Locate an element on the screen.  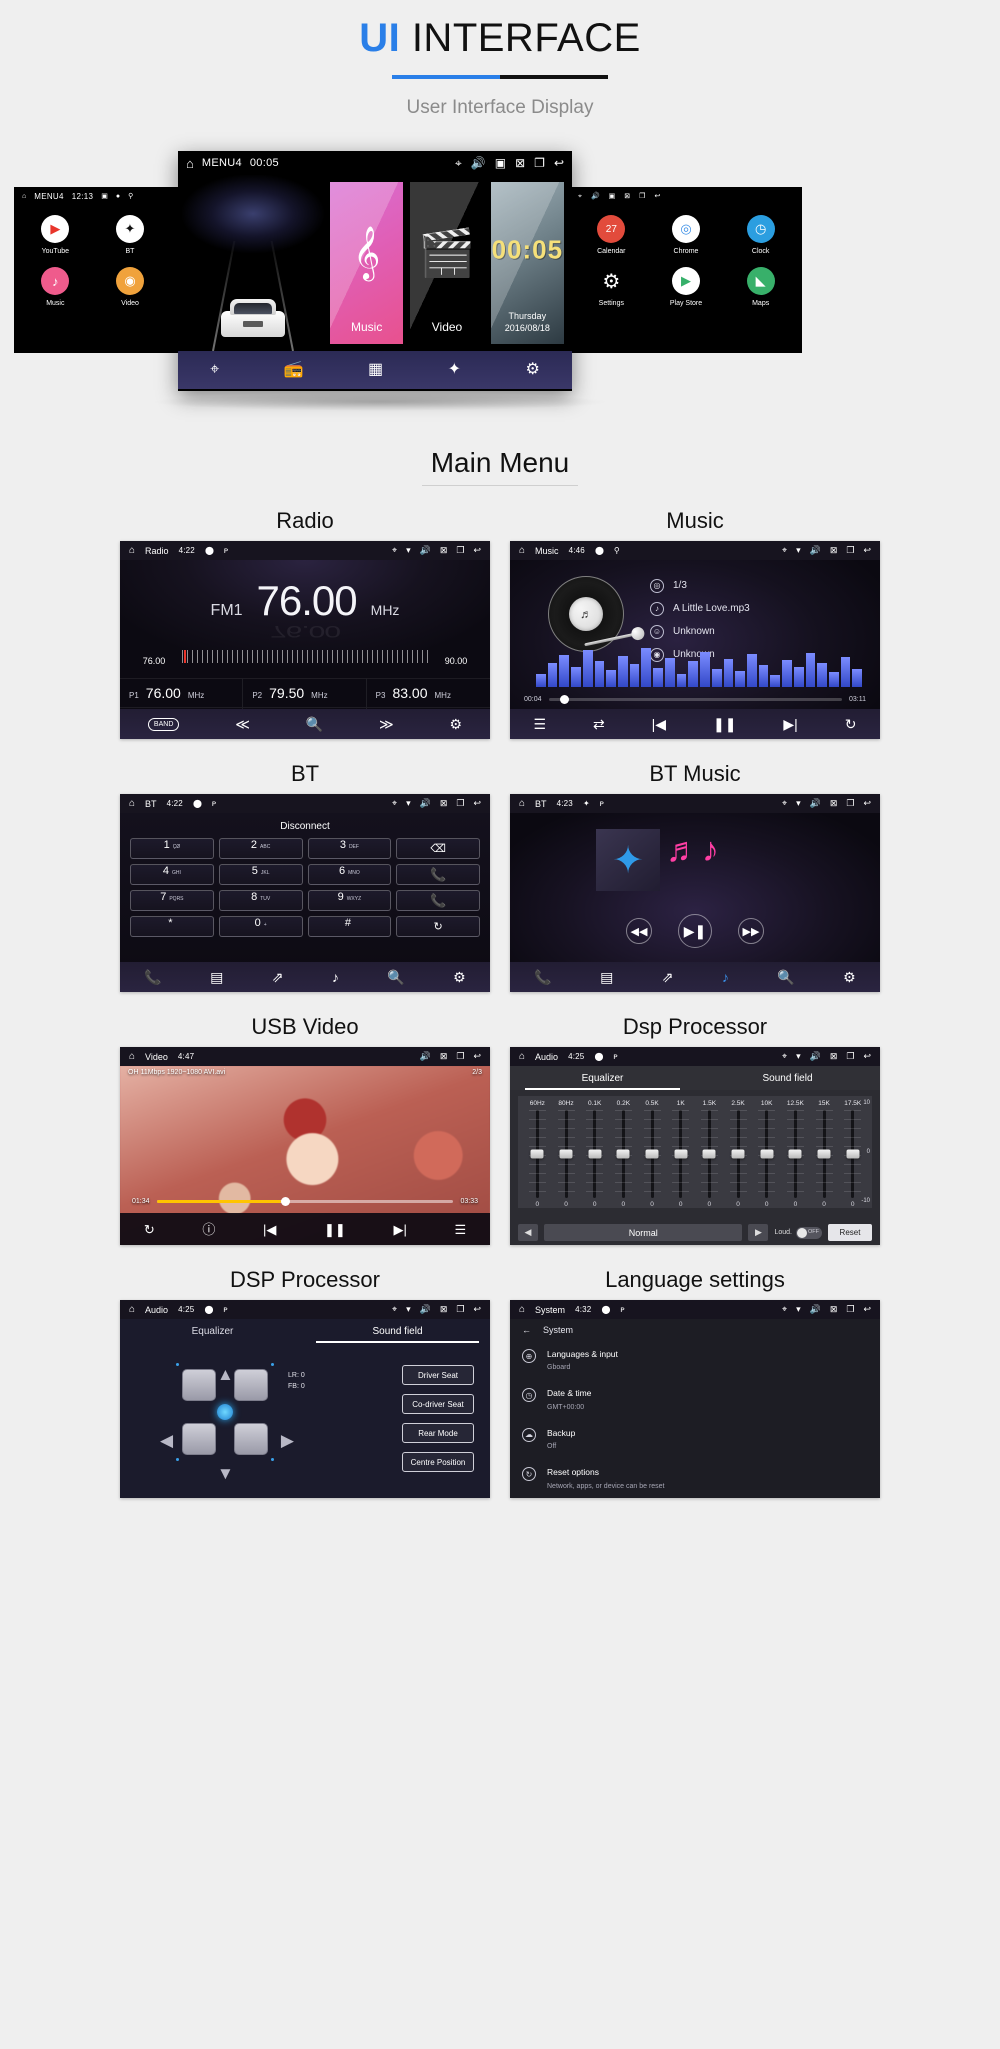
eq-band-1.5K: 1.5K 0 is located at coordinates (709, 1154).